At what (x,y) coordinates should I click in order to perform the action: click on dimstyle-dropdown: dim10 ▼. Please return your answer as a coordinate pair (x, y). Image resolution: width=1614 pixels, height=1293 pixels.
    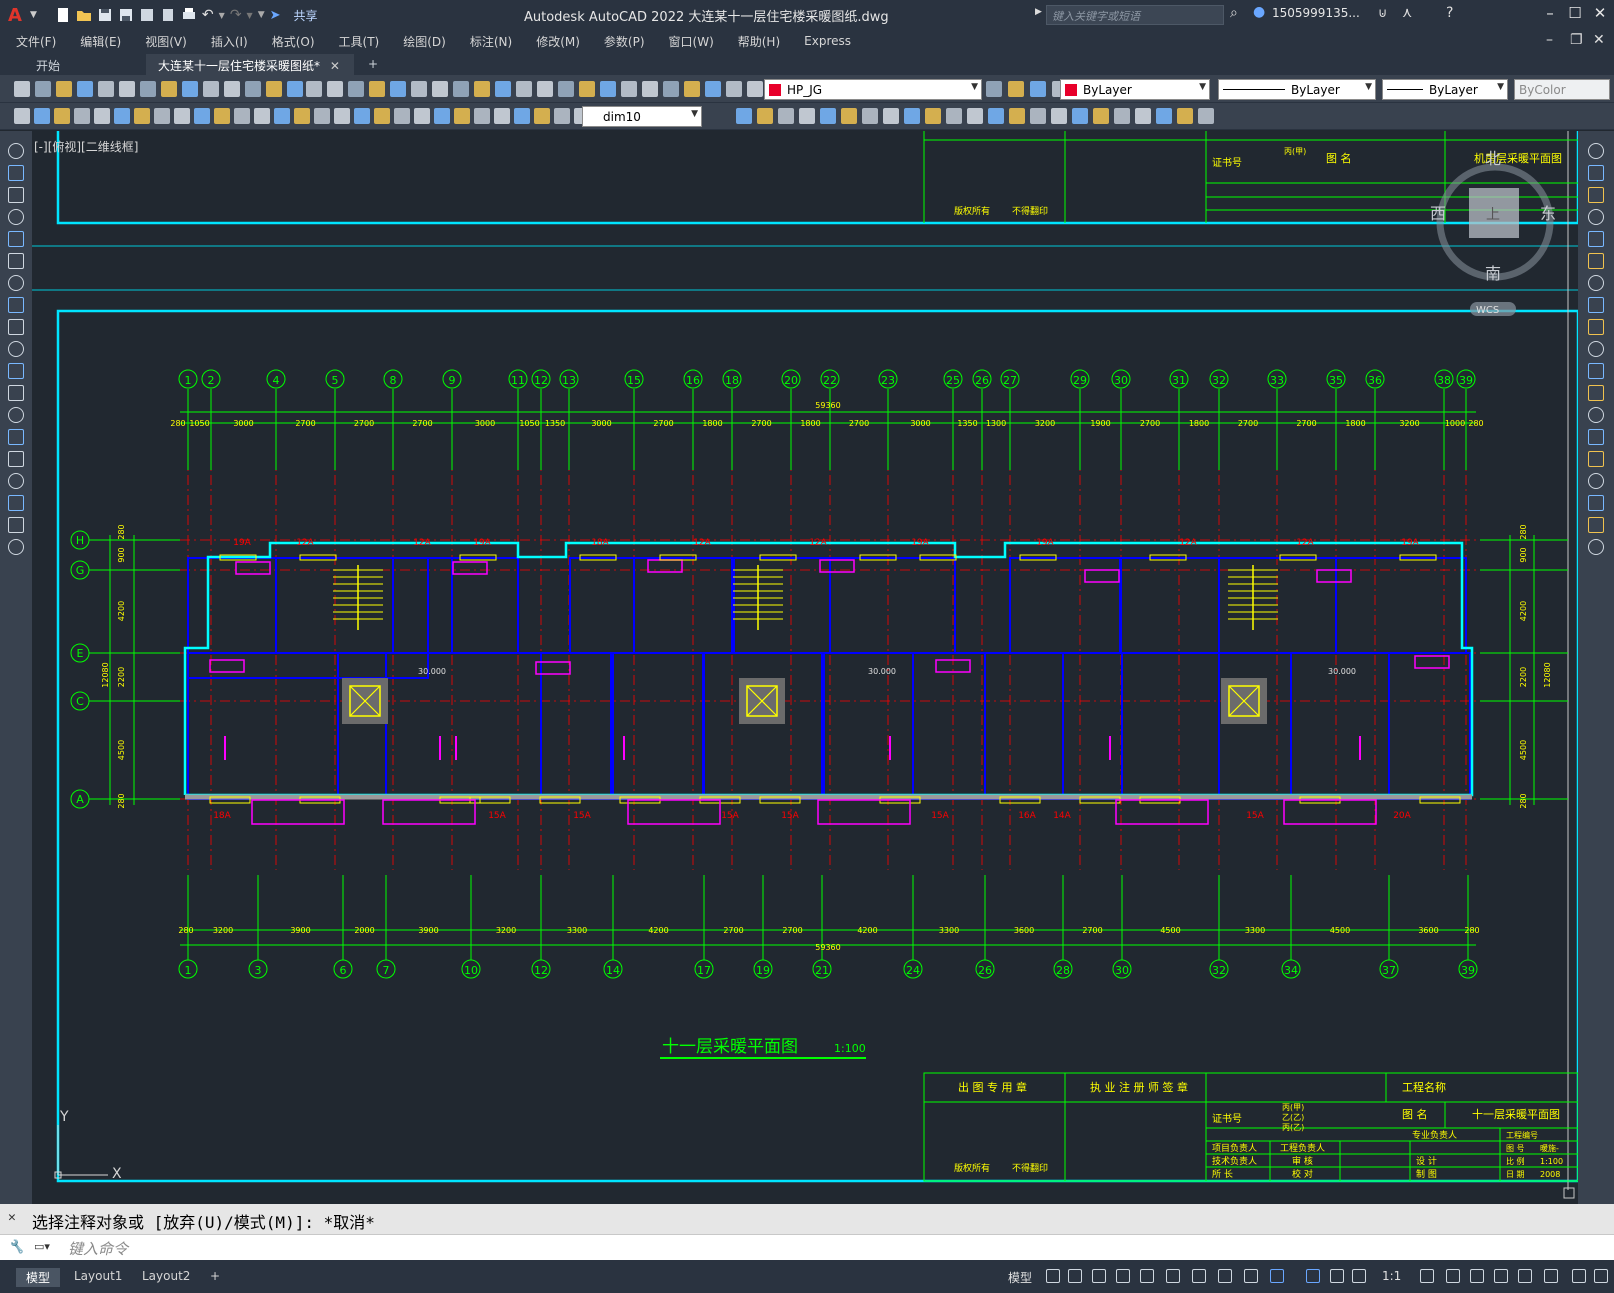
    Looking at the image, I should click on (642, 116).